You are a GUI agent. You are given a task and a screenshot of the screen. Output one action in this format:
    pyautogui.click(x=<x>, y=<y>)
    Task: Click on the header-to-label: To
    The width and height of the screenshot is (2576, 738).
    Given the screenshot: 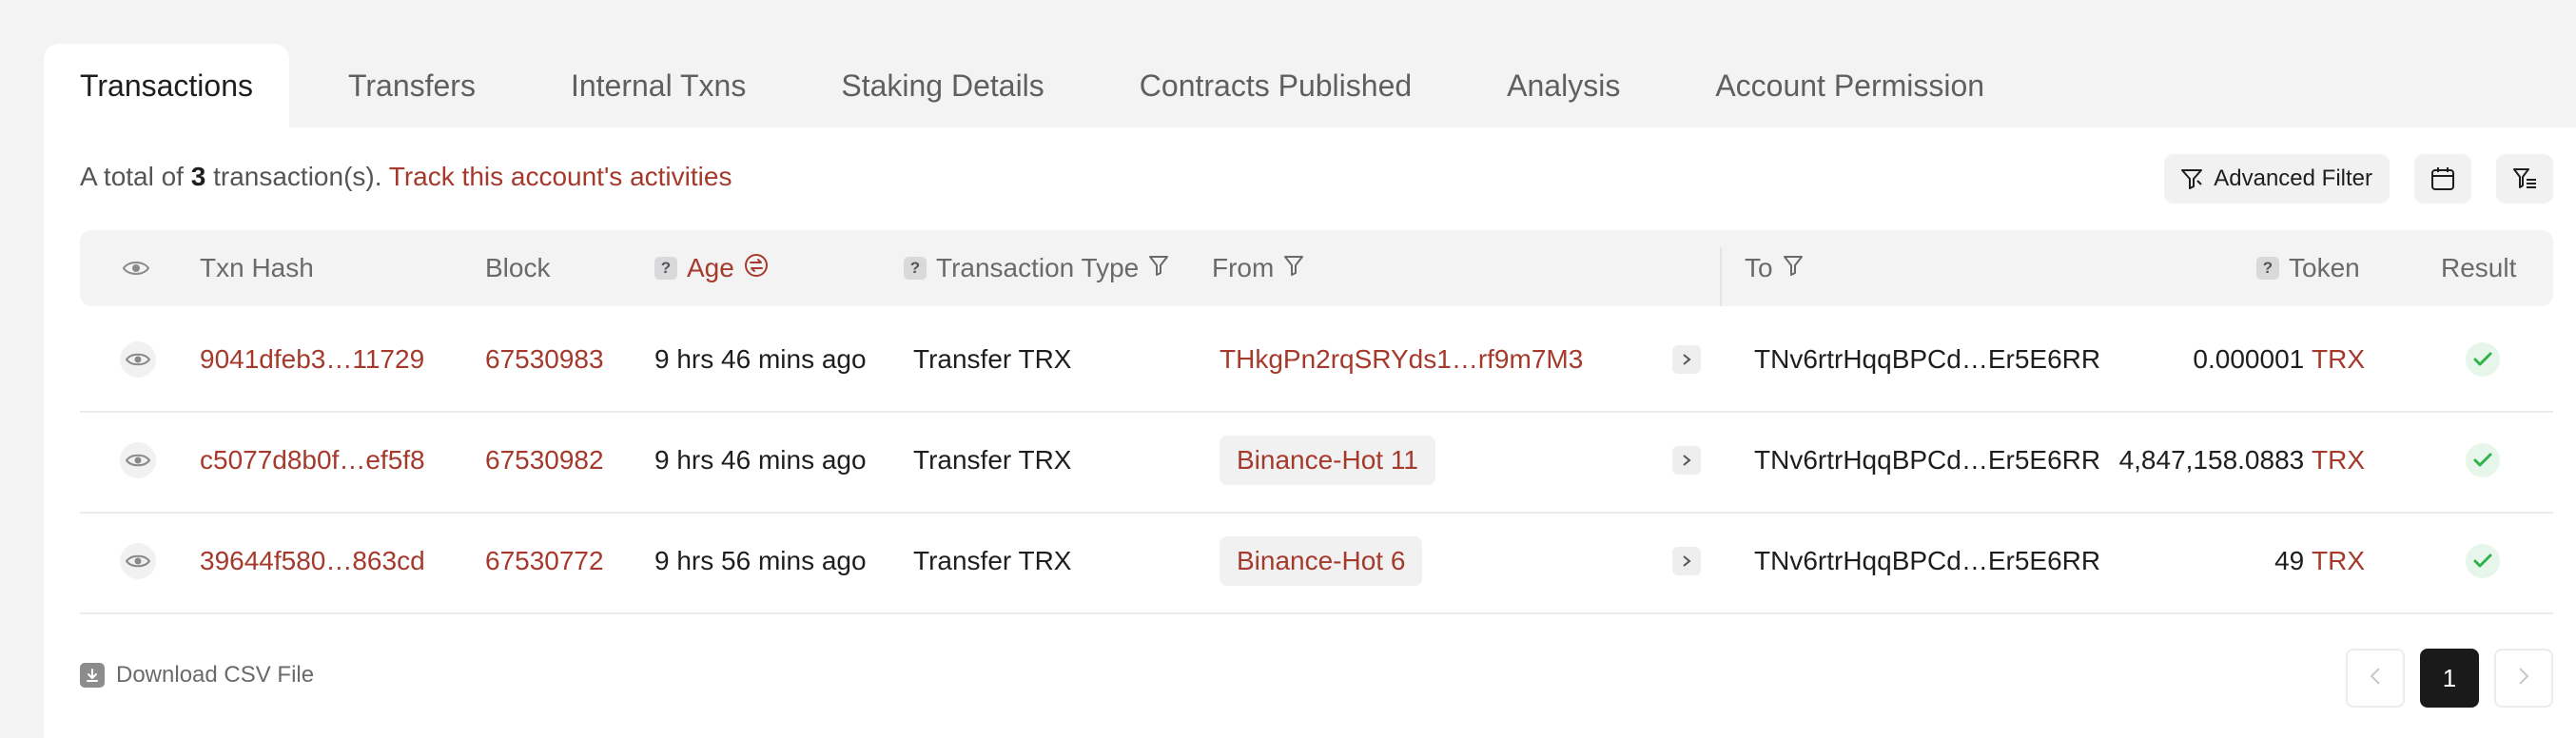 What is the action you would take?
    pyautogui.click(x=1759, y=267)
    